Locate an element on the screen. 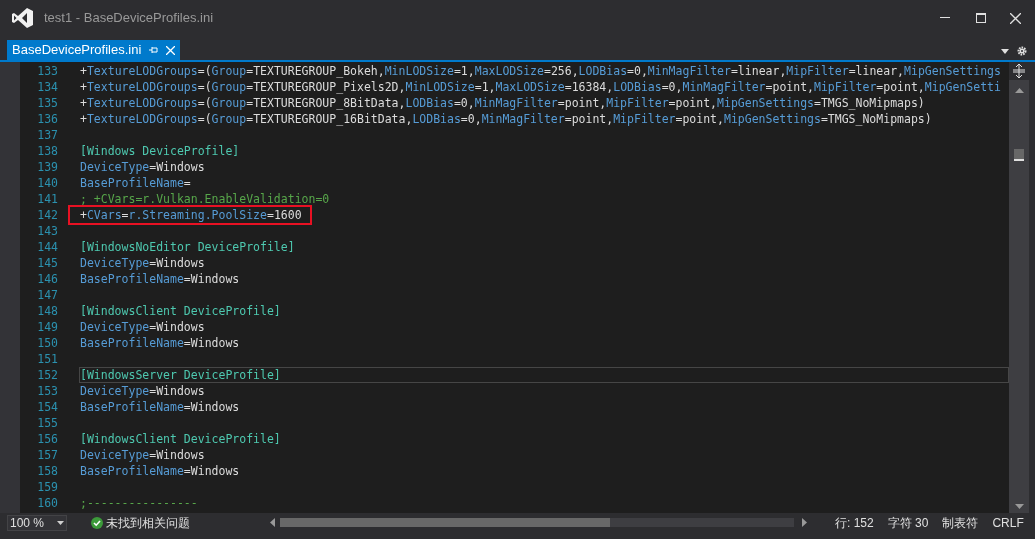 This screenshot has height=539, width=1035. caret-icon is located at coordinates (60, 522).